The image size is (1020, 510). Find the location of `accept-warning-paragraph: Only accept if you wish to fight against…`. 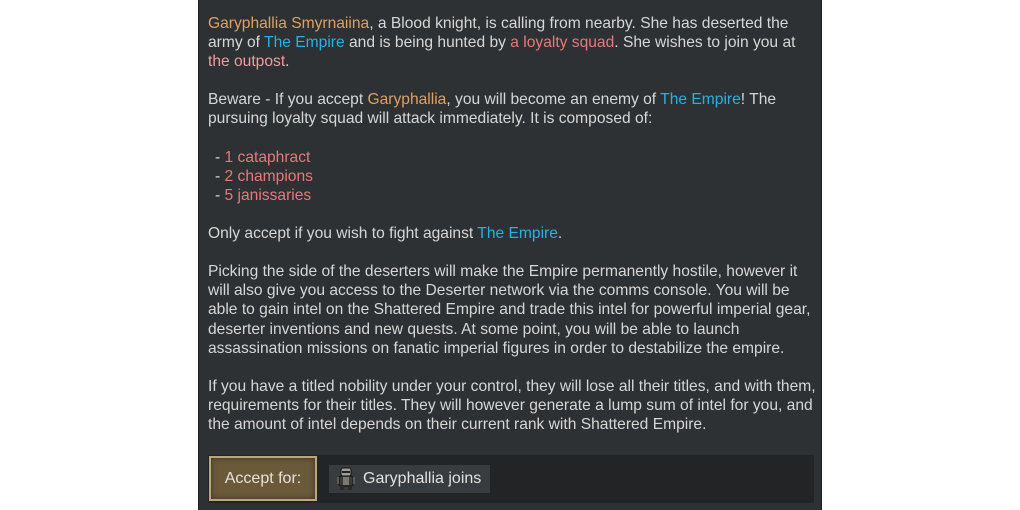

accept-warning-paragraph: Only accept if you wish to fight against… is located at coordinates (514, 233).